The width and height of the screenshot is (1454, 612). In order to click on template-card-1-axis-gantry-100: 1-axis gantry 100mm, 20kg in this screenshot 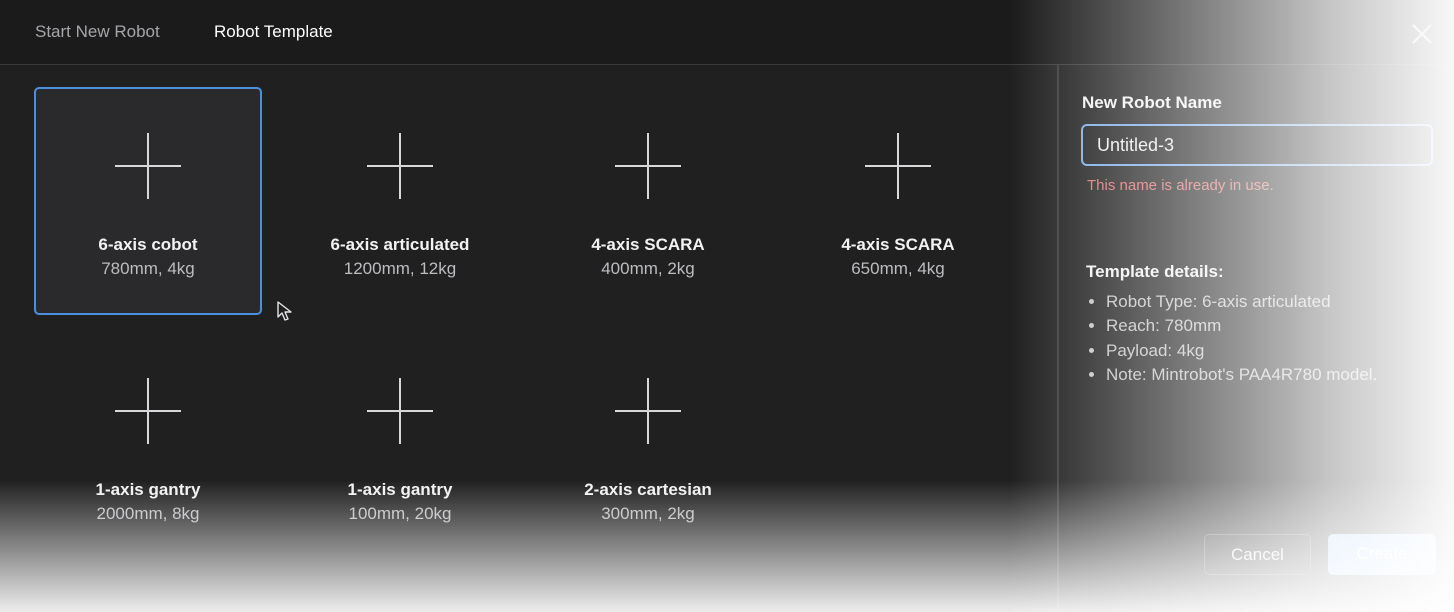, I will do `click(400, 446)`.